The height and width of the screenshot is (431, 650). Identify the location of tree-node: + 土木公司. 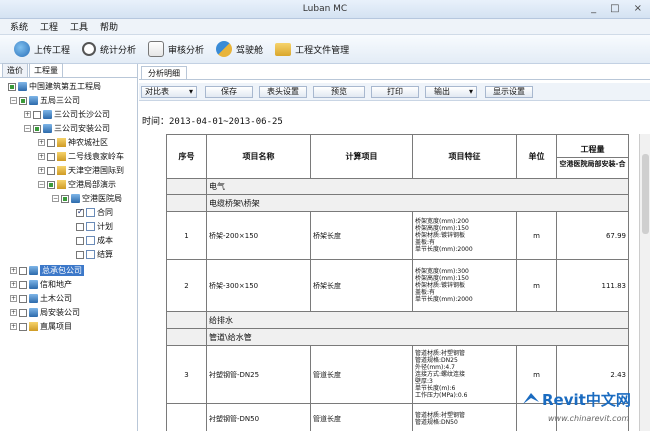
(41, 298).